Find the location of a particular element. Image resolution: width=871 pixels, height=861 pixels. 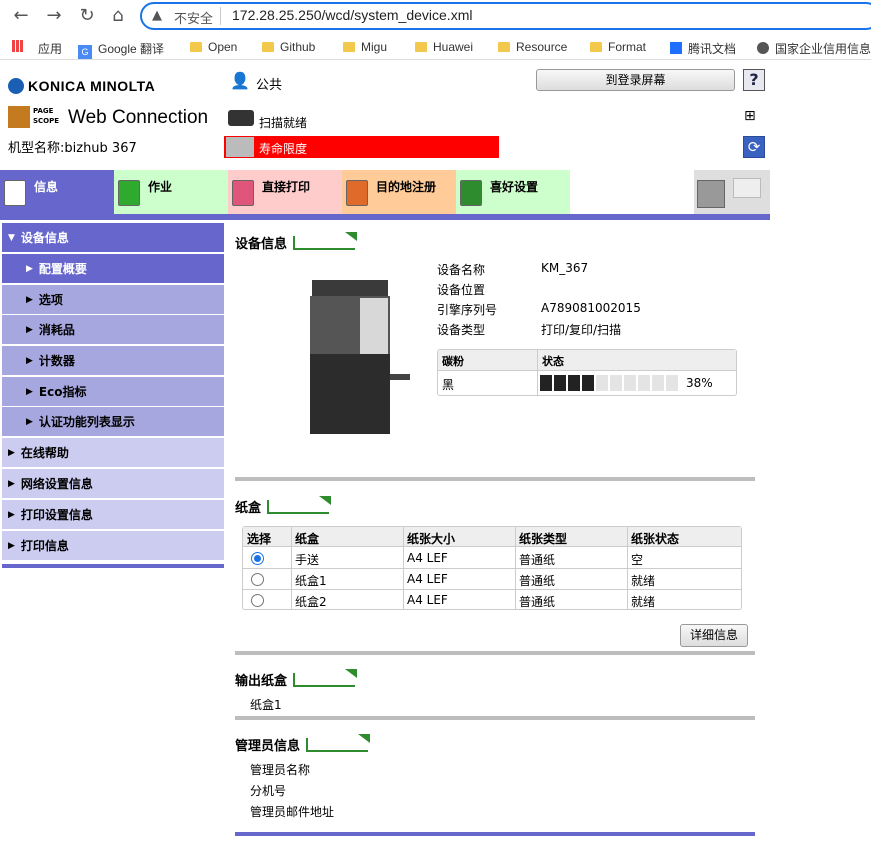

preferences-icon is located at coordinates (471, 193).